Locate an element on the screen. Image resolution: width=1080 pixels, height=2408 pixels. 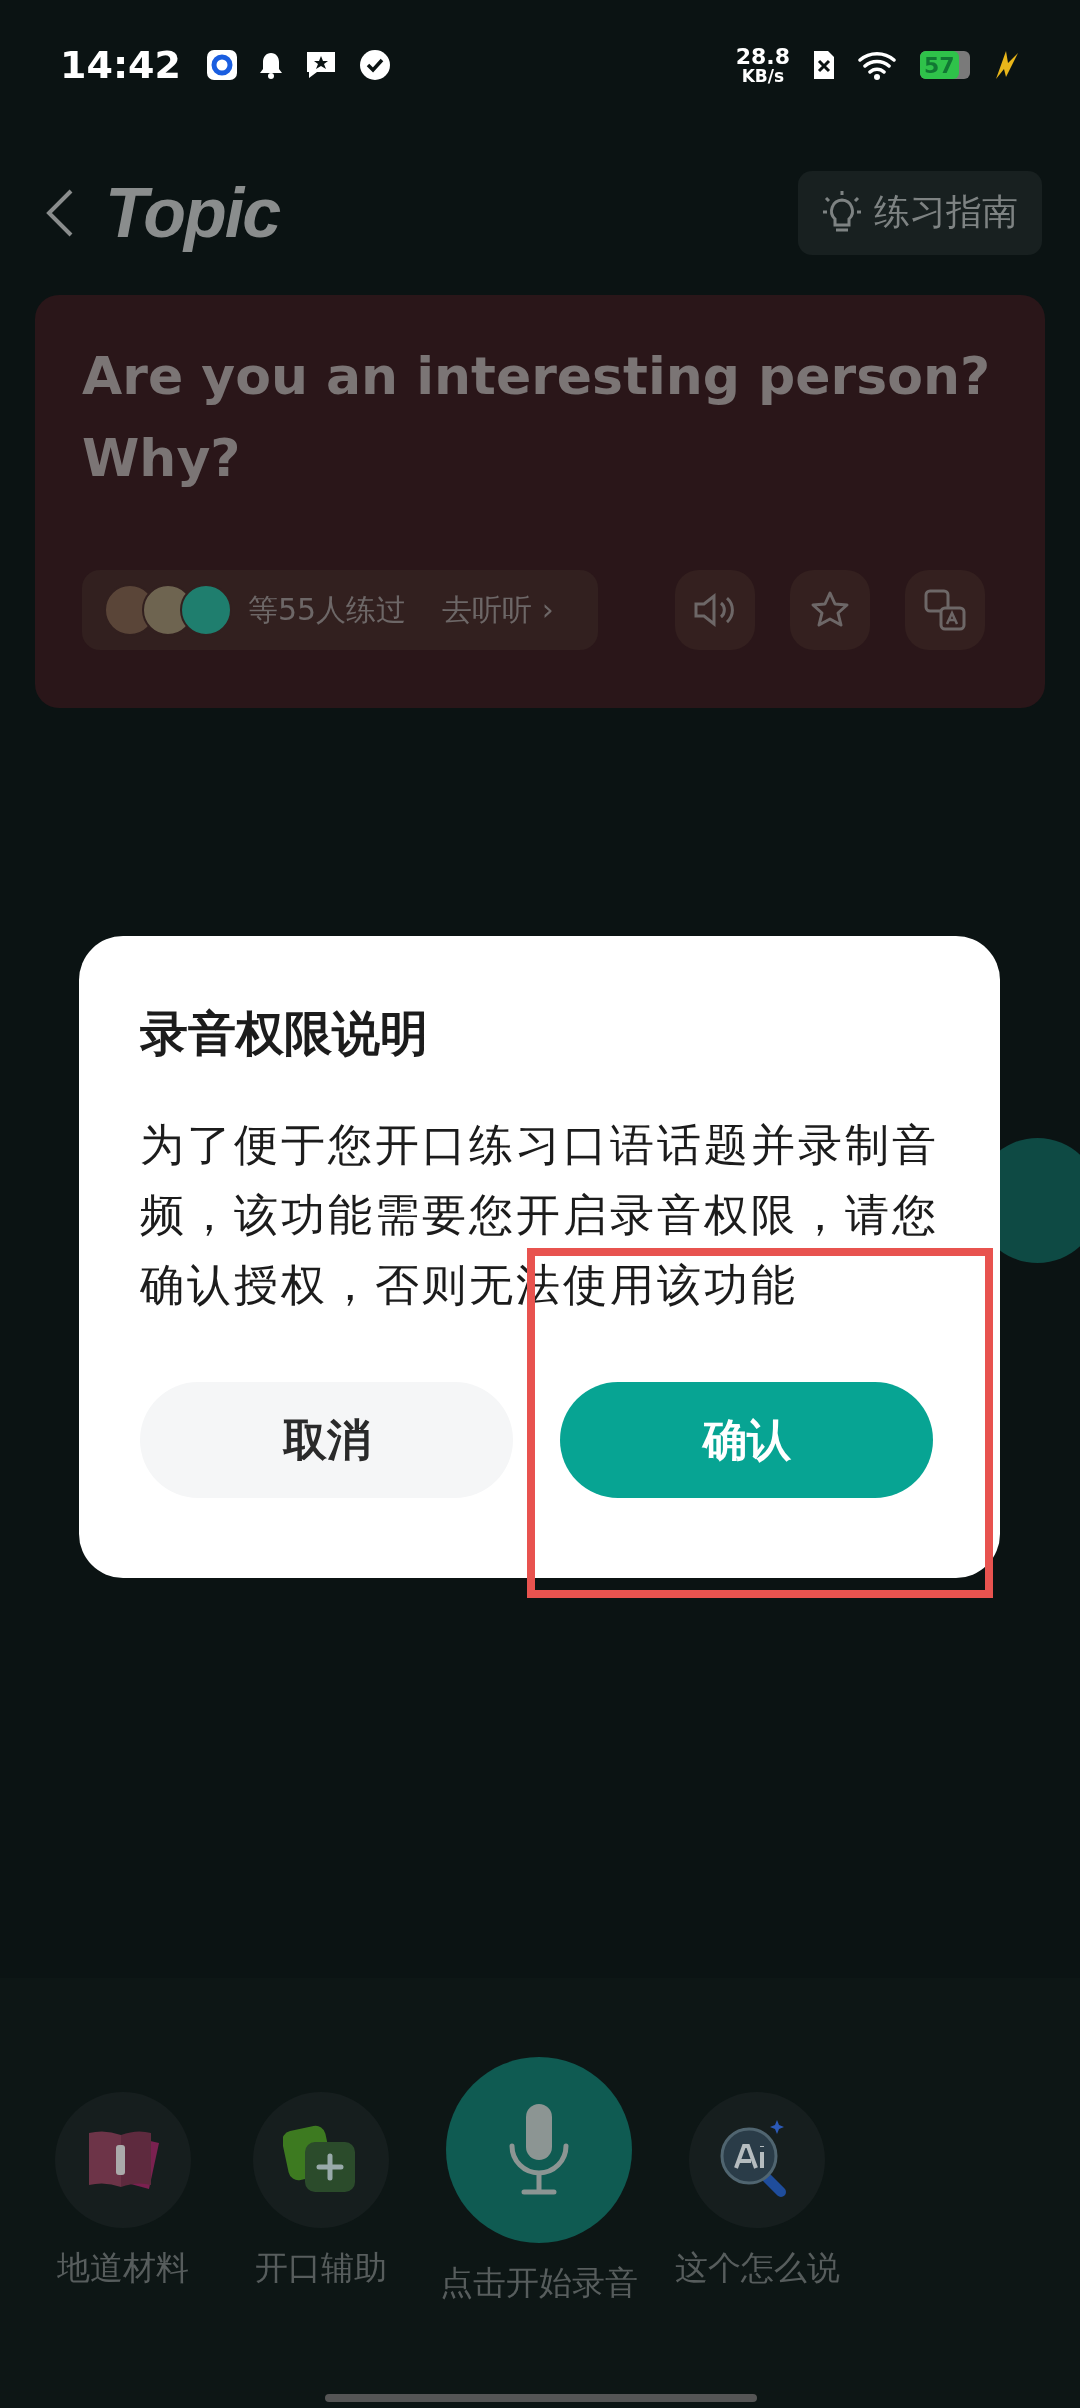
sim-blocked-icon is located at coordinates (824, 65).